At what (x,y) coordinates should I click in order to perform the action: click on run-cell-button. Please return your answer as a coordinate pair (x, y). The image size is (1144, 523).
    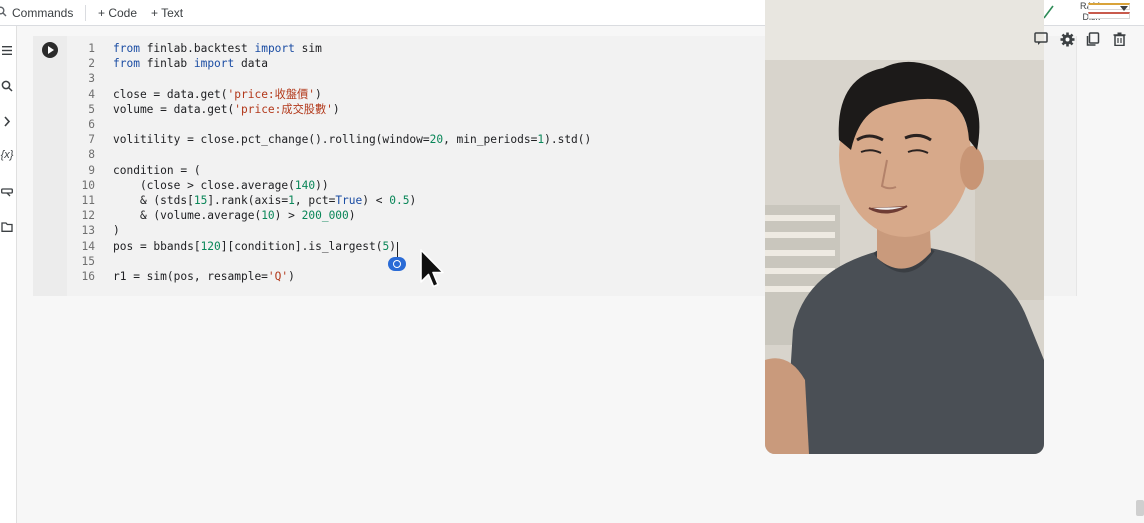
    Looking at the image, I should click on (50, 50).